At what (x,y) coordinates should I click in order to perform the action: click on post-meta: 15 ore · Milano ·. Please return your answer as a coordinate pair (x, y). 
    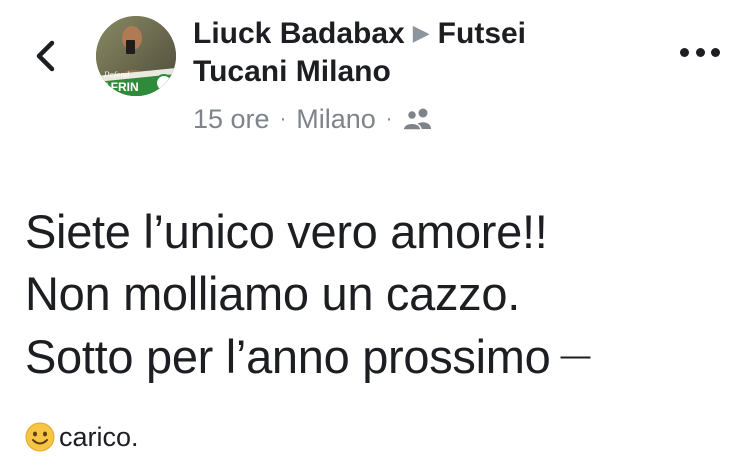
    Looking at the image, I should click on (413, 119).